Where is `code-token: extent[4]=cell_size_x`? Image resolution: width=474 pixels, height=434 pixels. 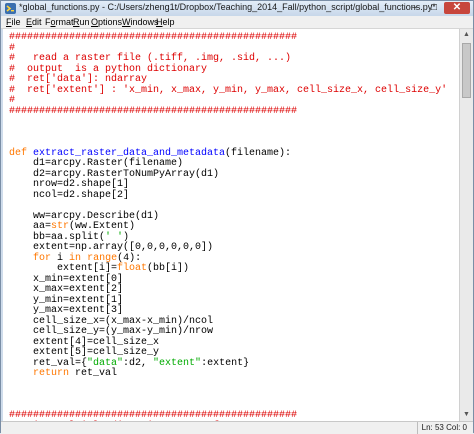 code-token: extent[4]=cell_size_x is located at coordinates (84, 342).